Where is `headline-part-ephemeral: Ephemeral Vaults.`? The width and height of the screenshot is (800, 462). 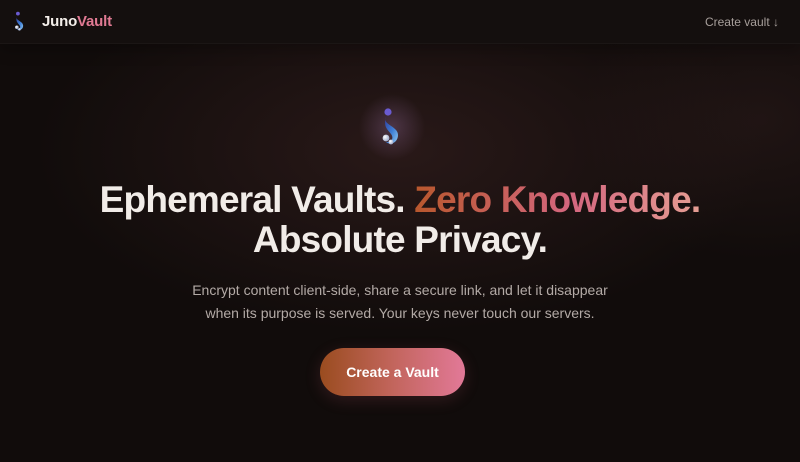 headline-part-ephemeral: Ephemeral Vaults. is located at coordinates (252, 199).